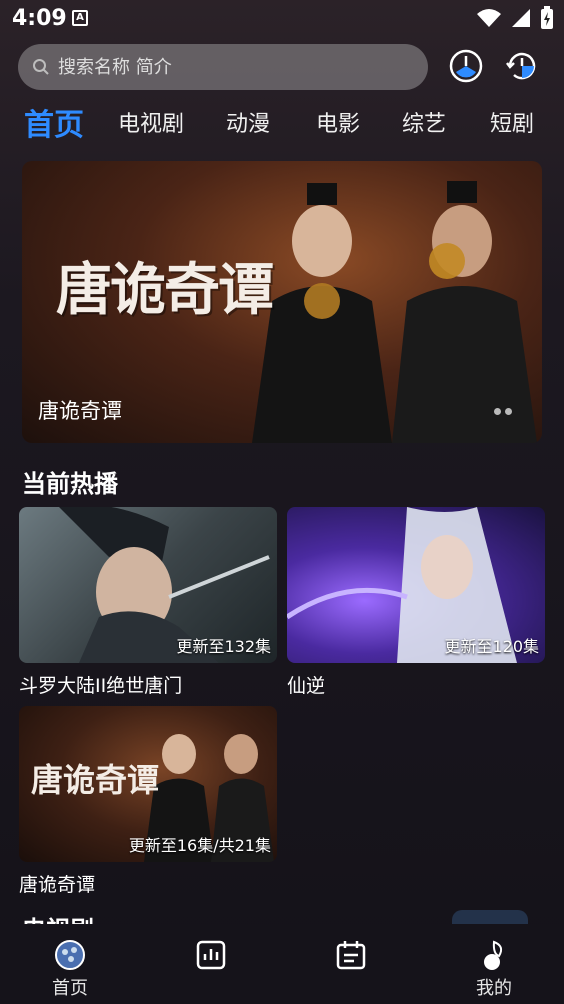  I want to click on nav-profile: 我的, so click(494, 969).